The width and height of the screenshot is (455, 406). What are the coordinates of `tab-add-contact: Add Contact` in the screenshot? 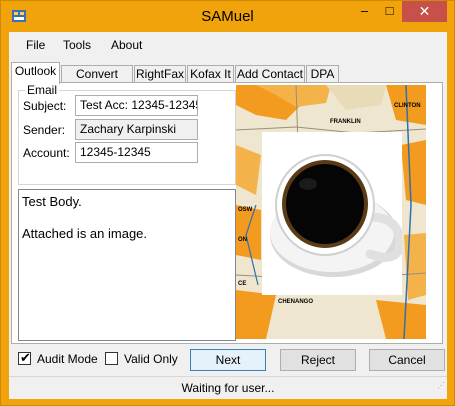 It's located at (270, 74).